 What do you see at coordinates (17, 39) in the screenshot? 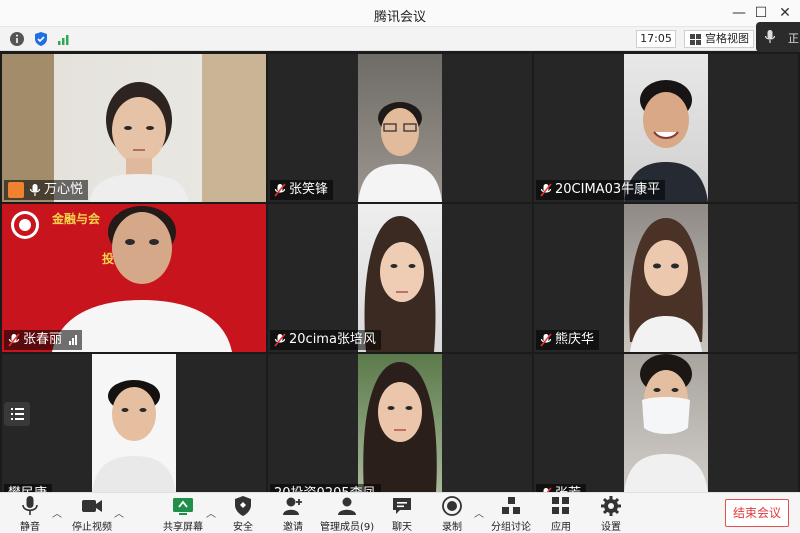
I see `info-icon` at bounding box center [17, 39].